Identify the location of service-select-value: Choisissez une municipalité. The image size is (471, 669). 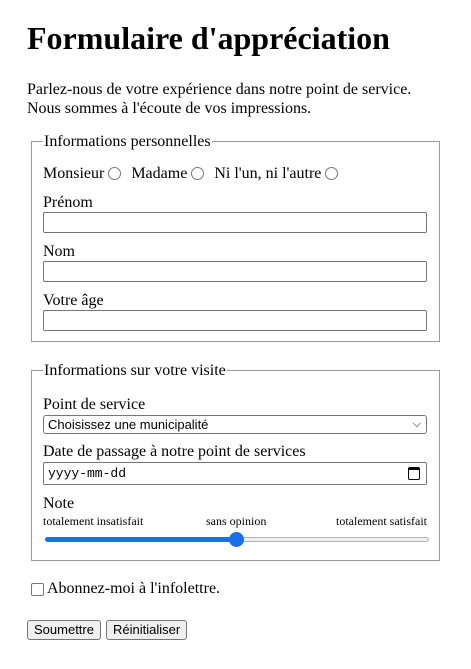
(128, 424).